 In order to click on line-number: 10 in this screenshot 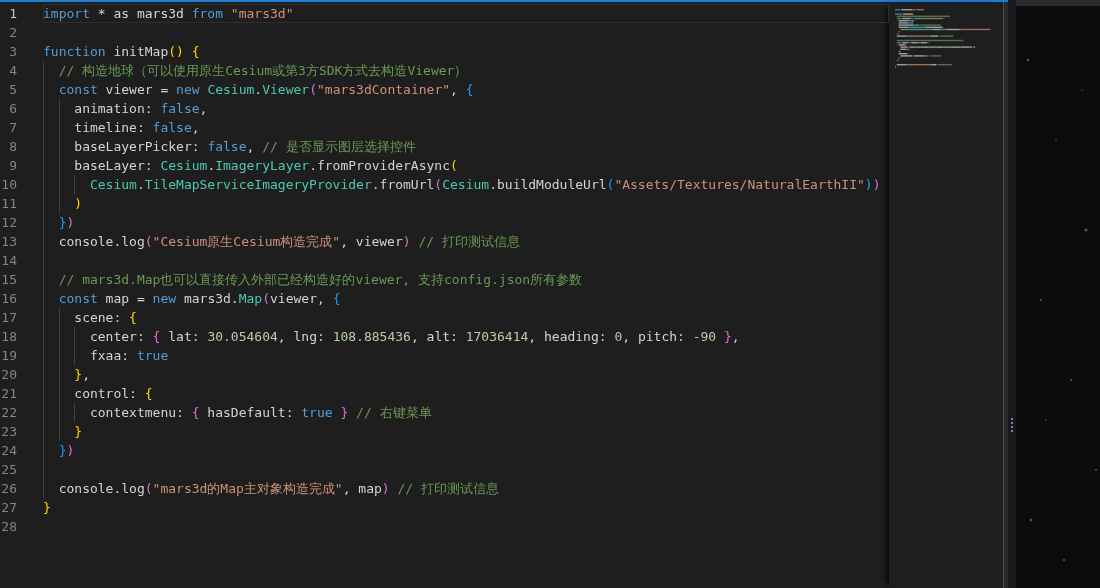, I will do `click(8, 185)`.